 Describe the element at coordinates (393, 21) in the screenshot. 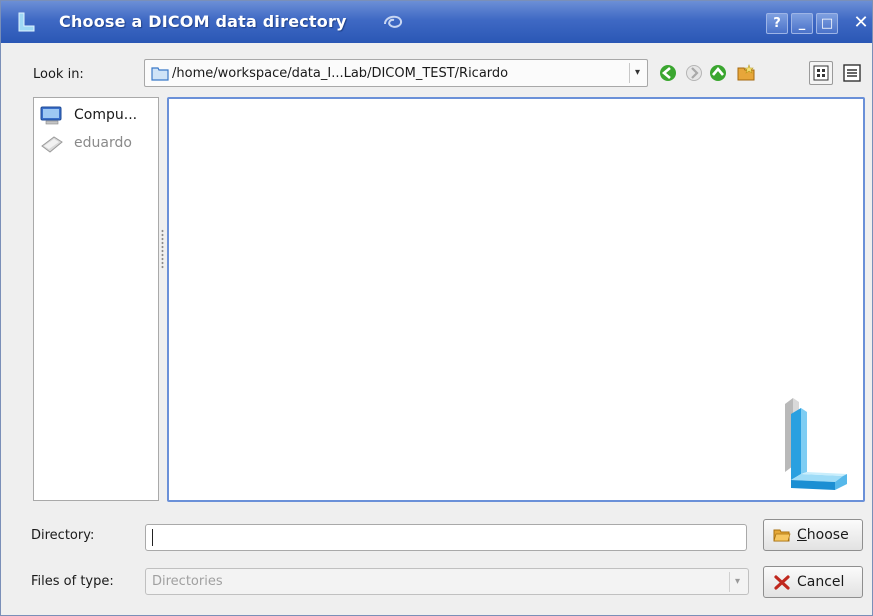

I see `swirl-icon` at that location.